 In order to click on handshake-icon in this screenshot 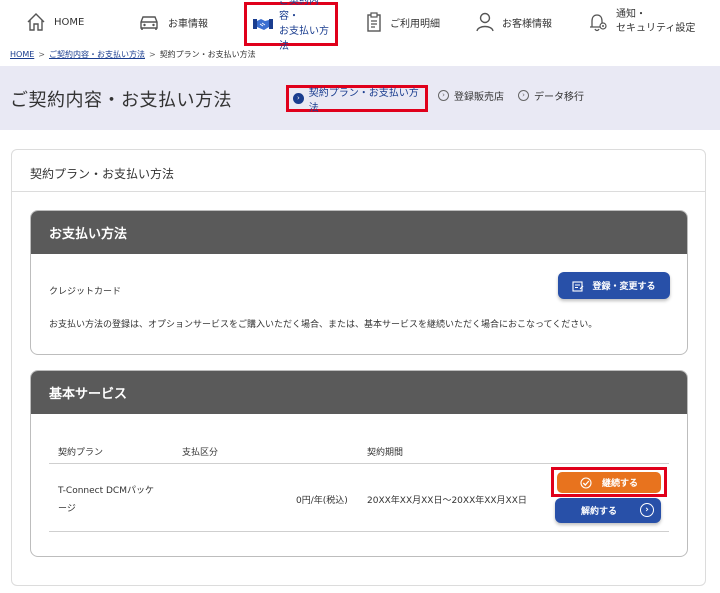, I will do `click(263, 24)`.